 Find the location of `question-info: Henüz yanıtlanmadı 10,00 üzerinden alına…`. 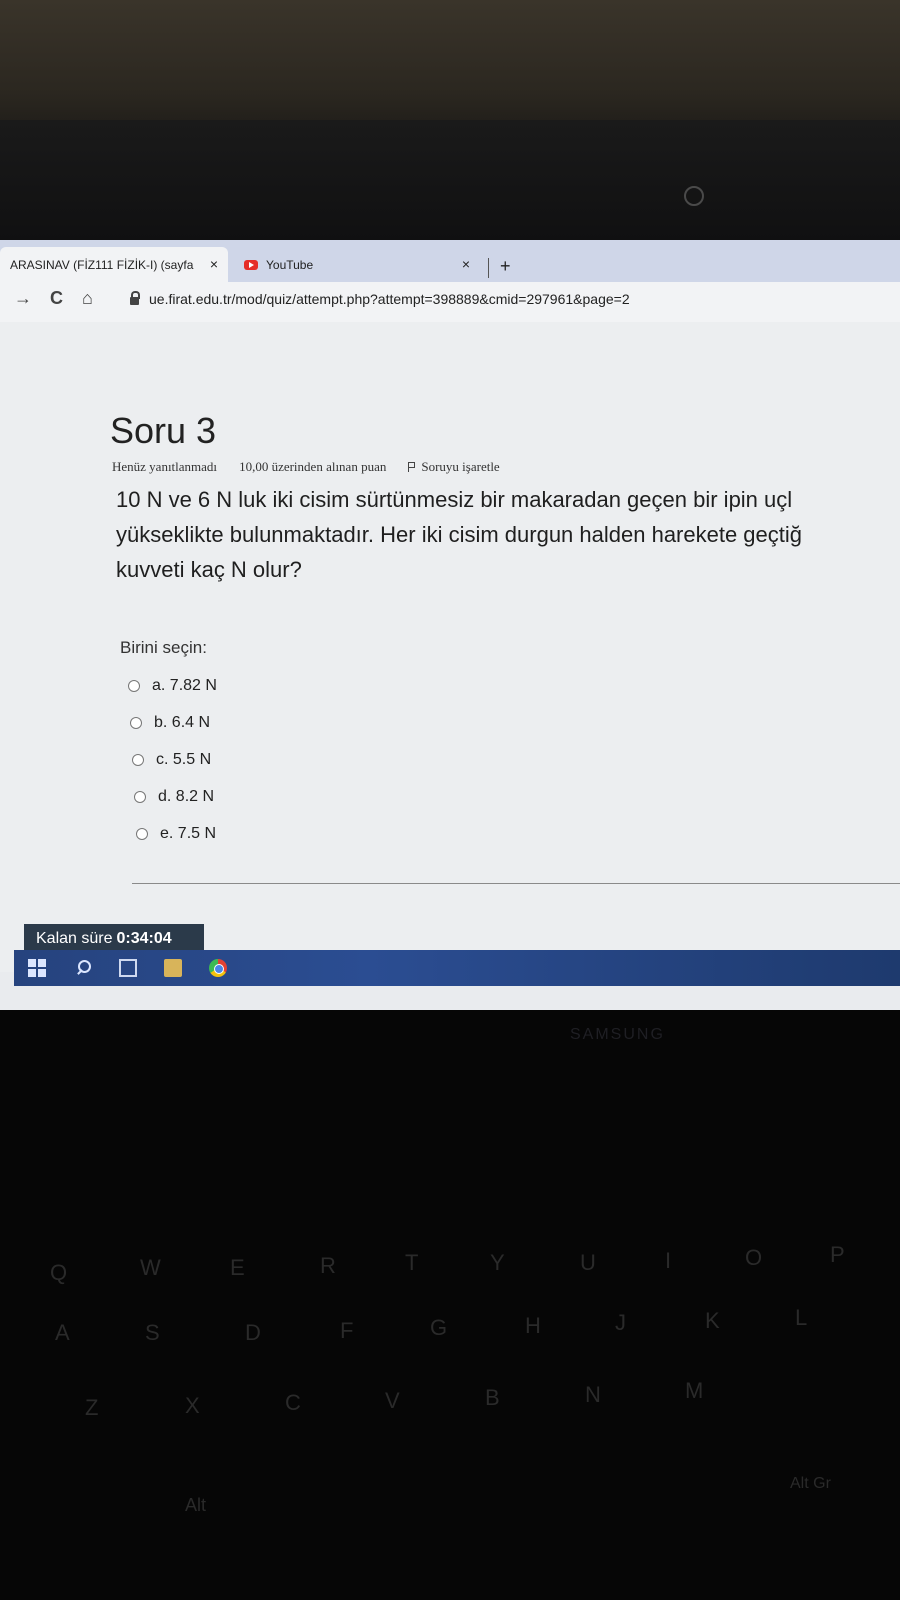

question-info: Henüz yanıtlanmadı 10,00 üzerinden alına… is located at coordinates (306, 467).